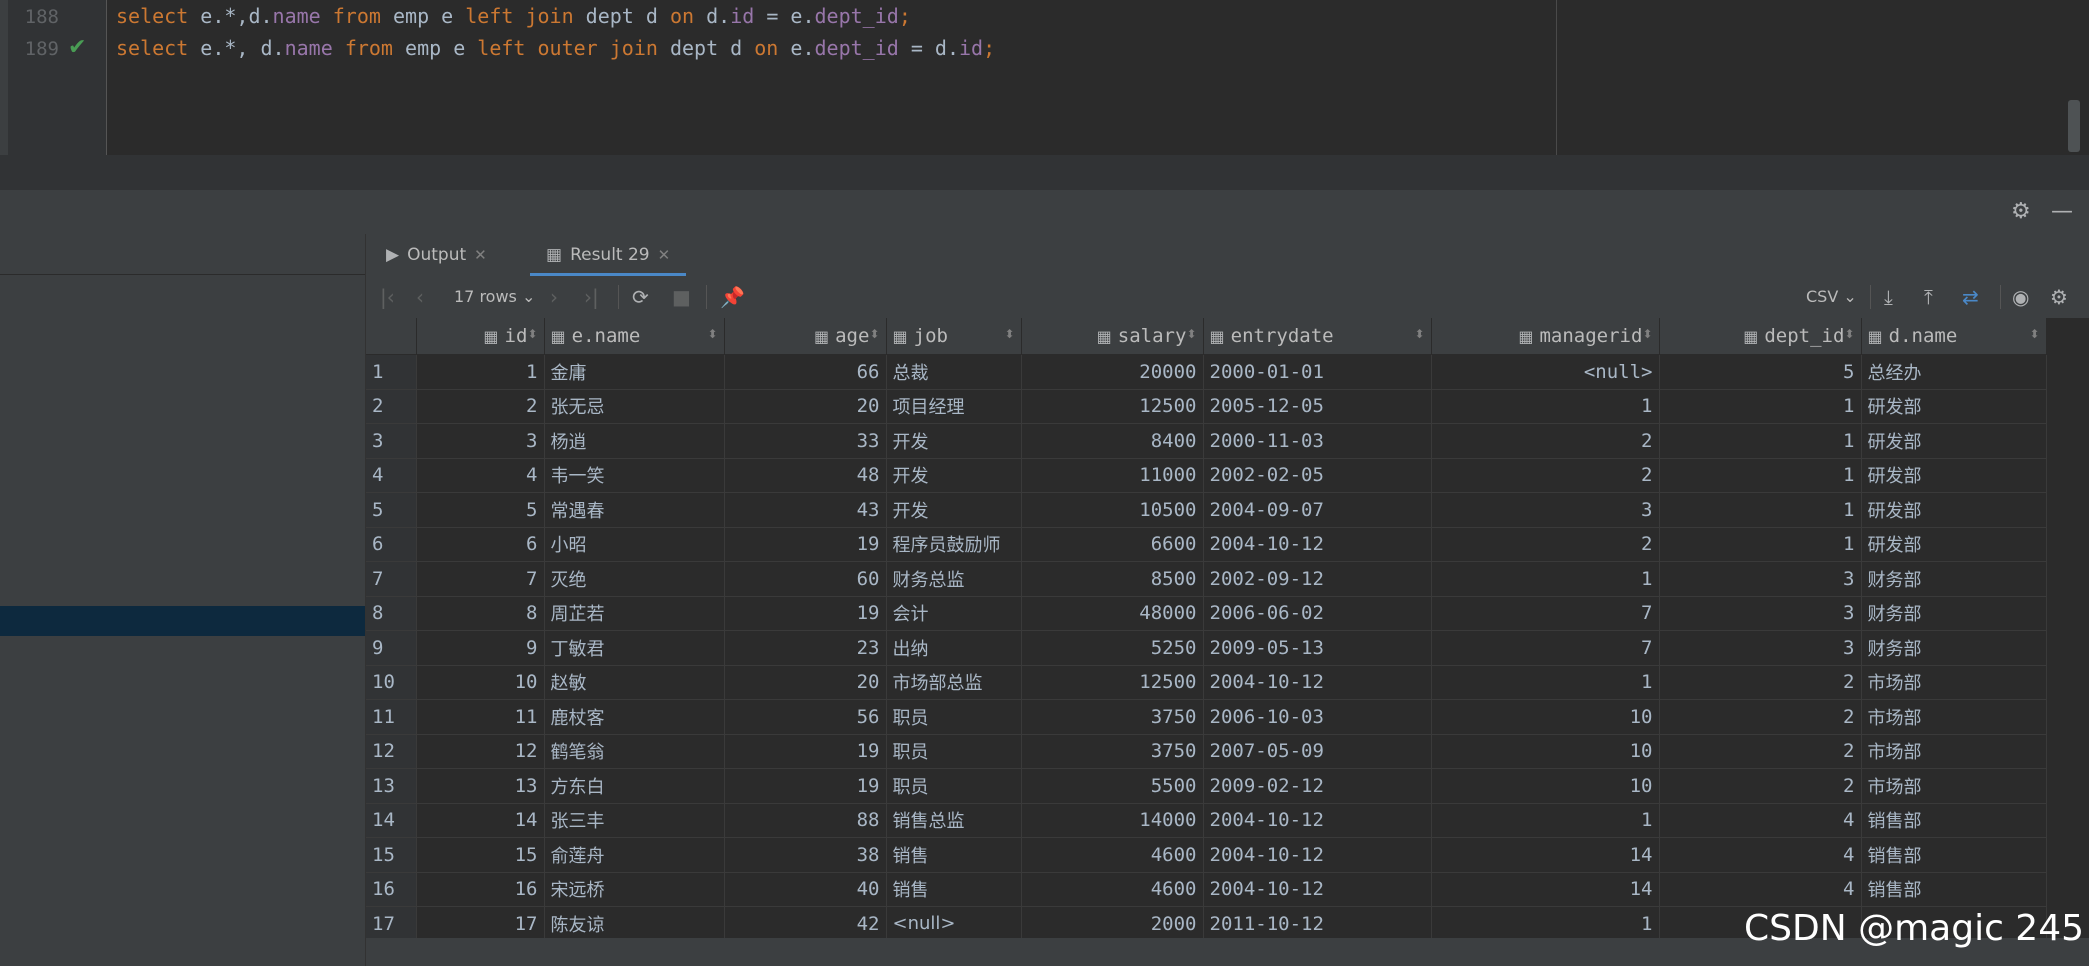 The height and width of the screenshot is (966, 2089). What do you see at coordinates (1545, 475) in the screenshot?
I see `table-cell: 2` at bounding box center [1545, 475].